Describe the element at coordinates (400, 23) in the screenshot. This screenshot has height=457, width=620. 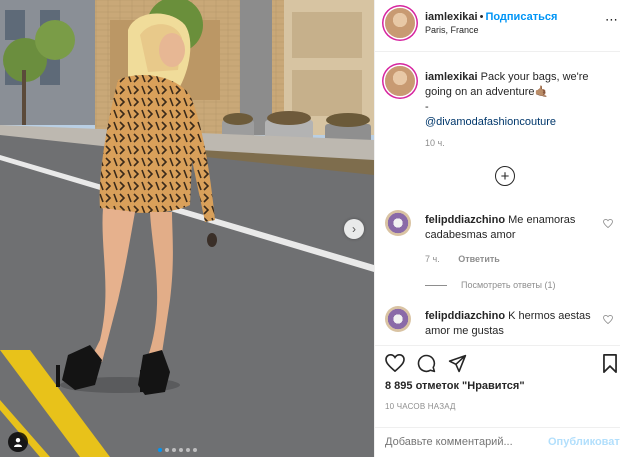
I see `author-avatar` at that location.